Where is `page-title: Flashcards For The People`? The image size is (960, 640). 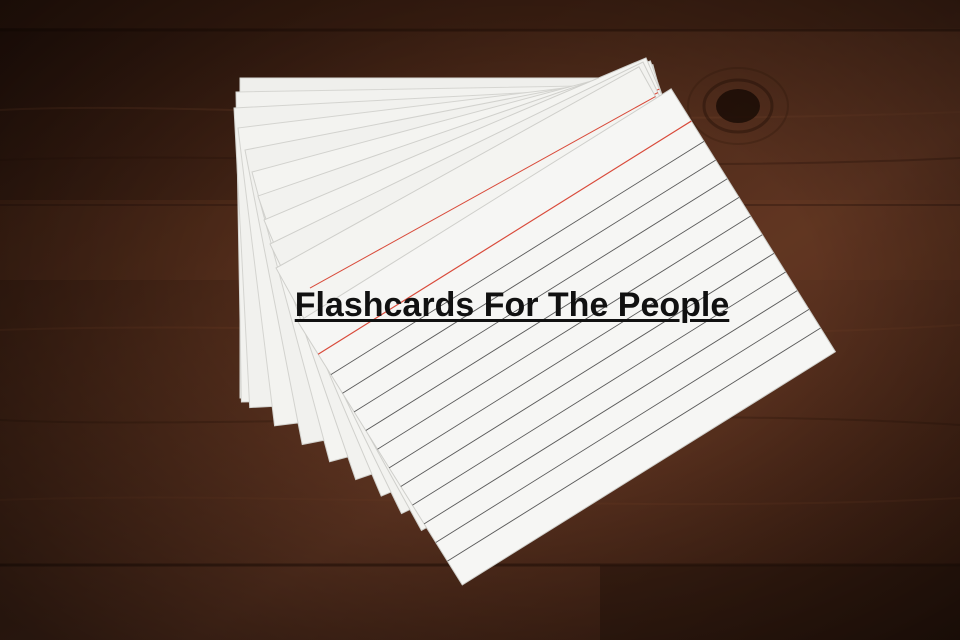 page-title: Flashcards For The People is located at coordinates (512, 305).